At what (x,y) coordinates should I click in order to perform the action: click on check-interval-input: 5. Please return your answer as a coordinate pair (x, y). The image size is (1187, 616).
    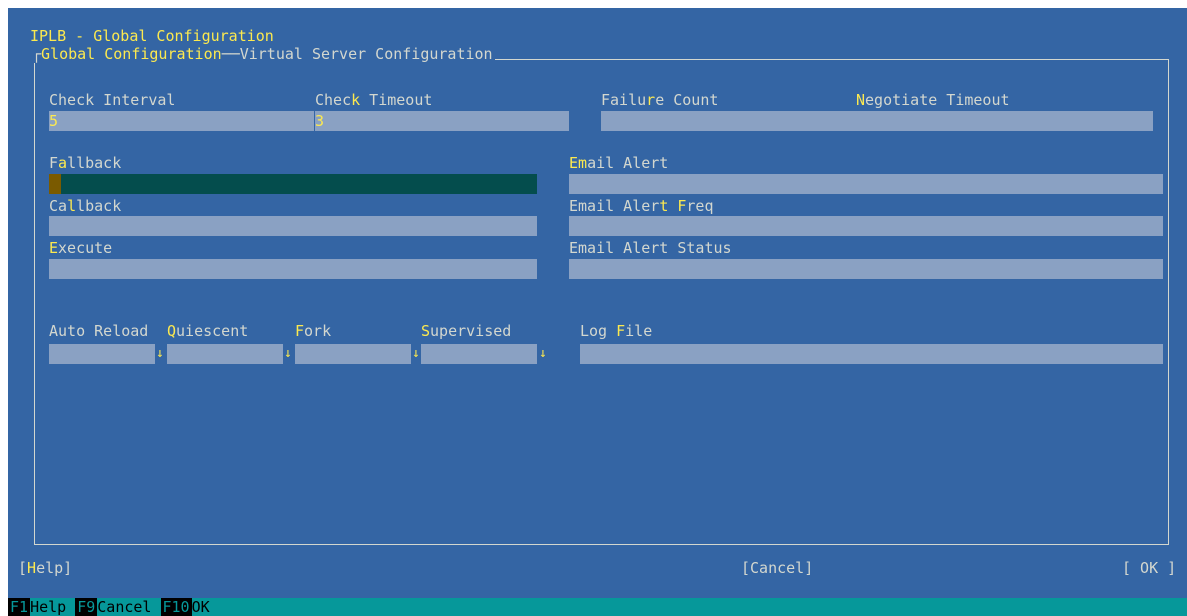
    Looking at the image, I should click on (181, 121).